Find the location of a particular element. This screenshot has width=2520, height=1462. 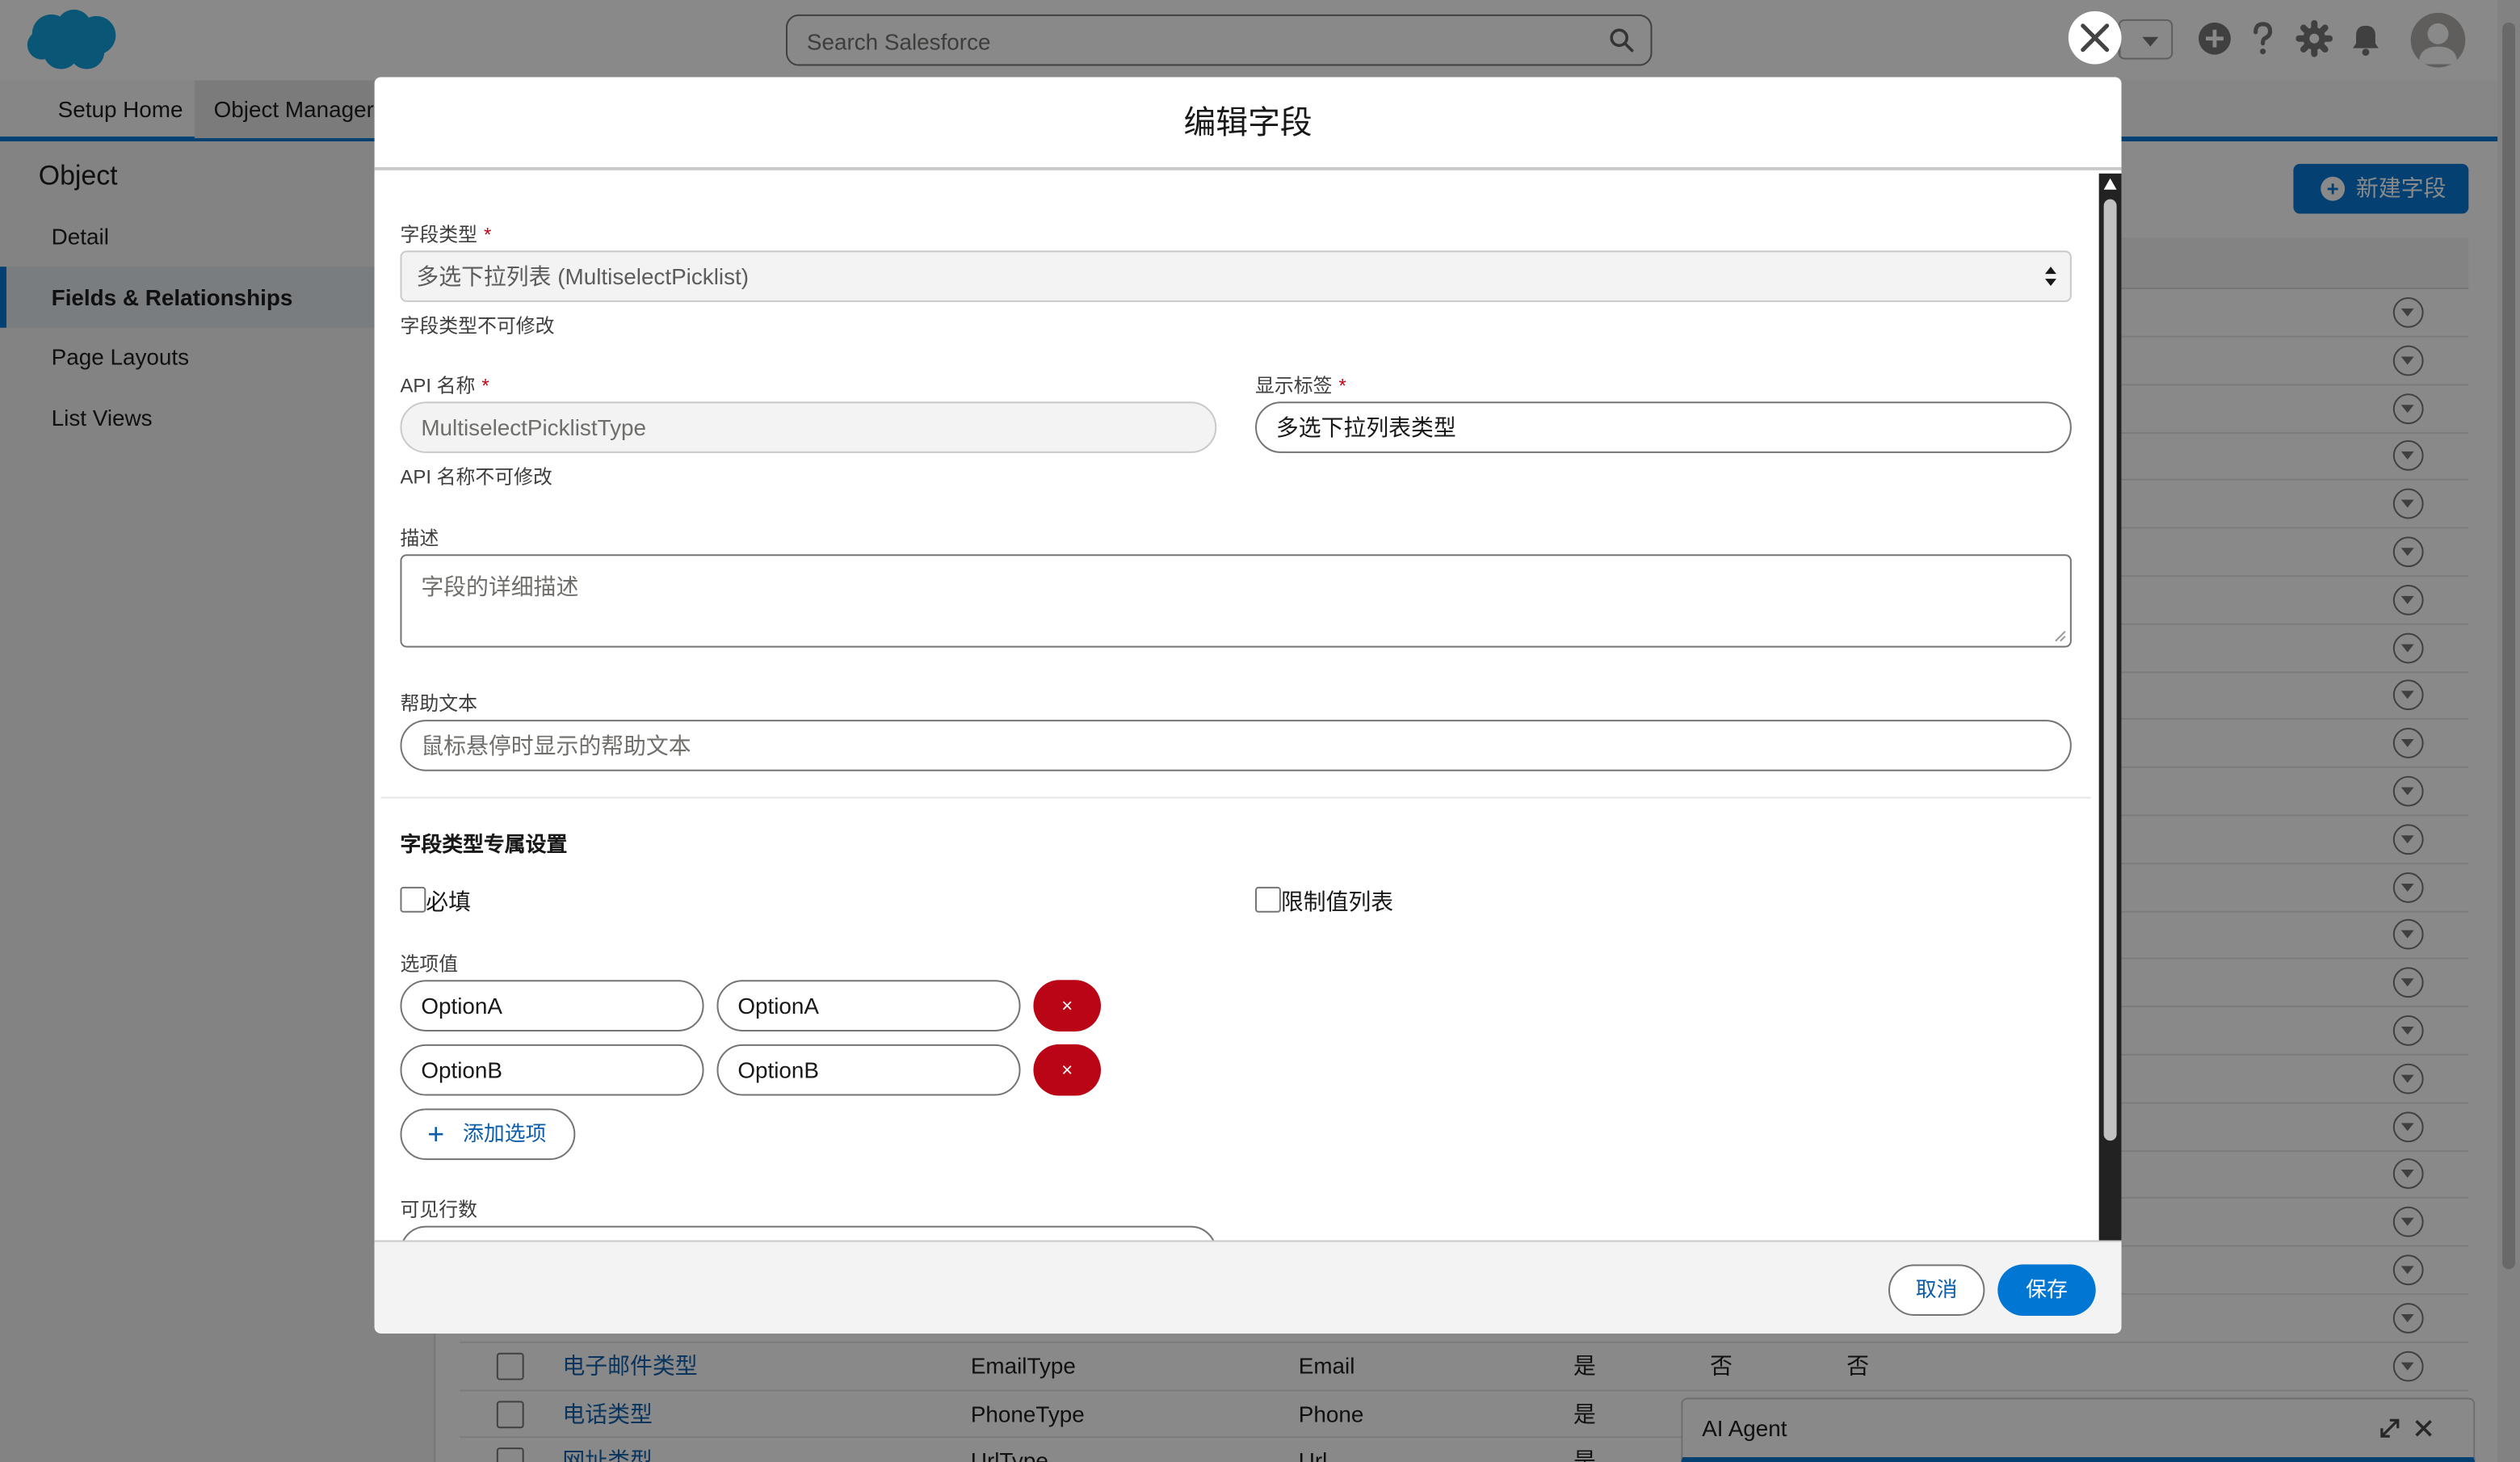

help-text-label: 帮助文本 is located at coordinates (439, 704).